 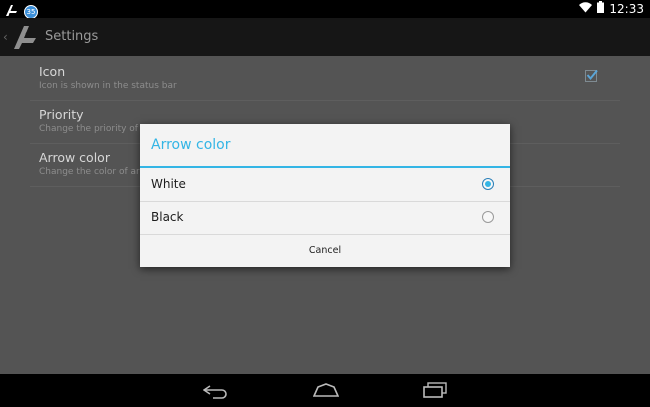 I want to click on action-bar: ‹ Settings, so click(x=325, y=37).